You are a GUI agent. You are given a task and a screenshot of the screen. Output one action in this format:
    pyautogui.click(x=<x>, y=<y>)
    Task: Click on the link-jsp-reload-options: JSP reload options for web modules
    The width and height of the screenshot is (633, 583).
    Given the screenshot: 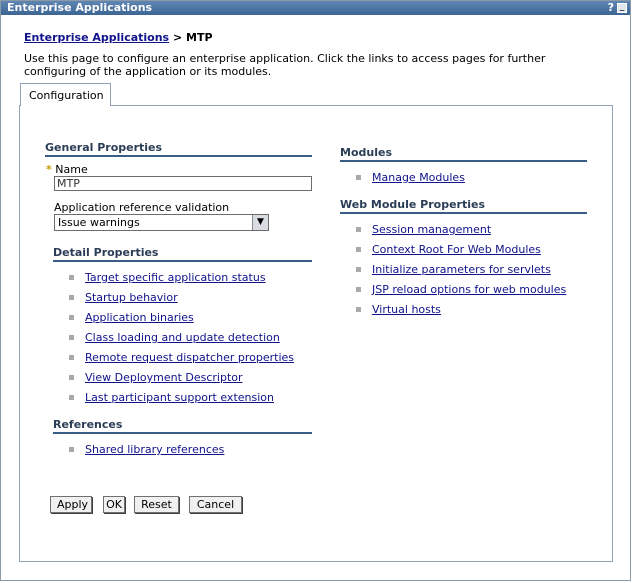 What is the action you would take?
    pyautogui.click(x=469, y=289)
    